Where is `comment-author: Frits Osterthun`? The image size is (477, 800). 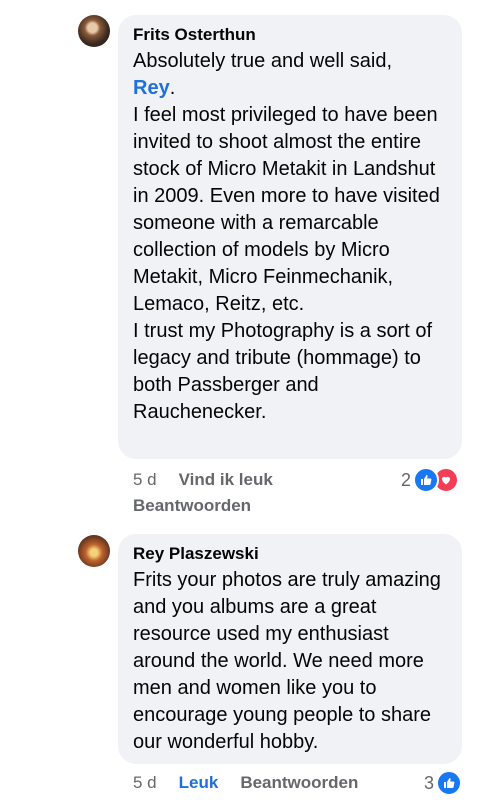 comment-author: Frits Osterthun is located at coordinates (290, 35).